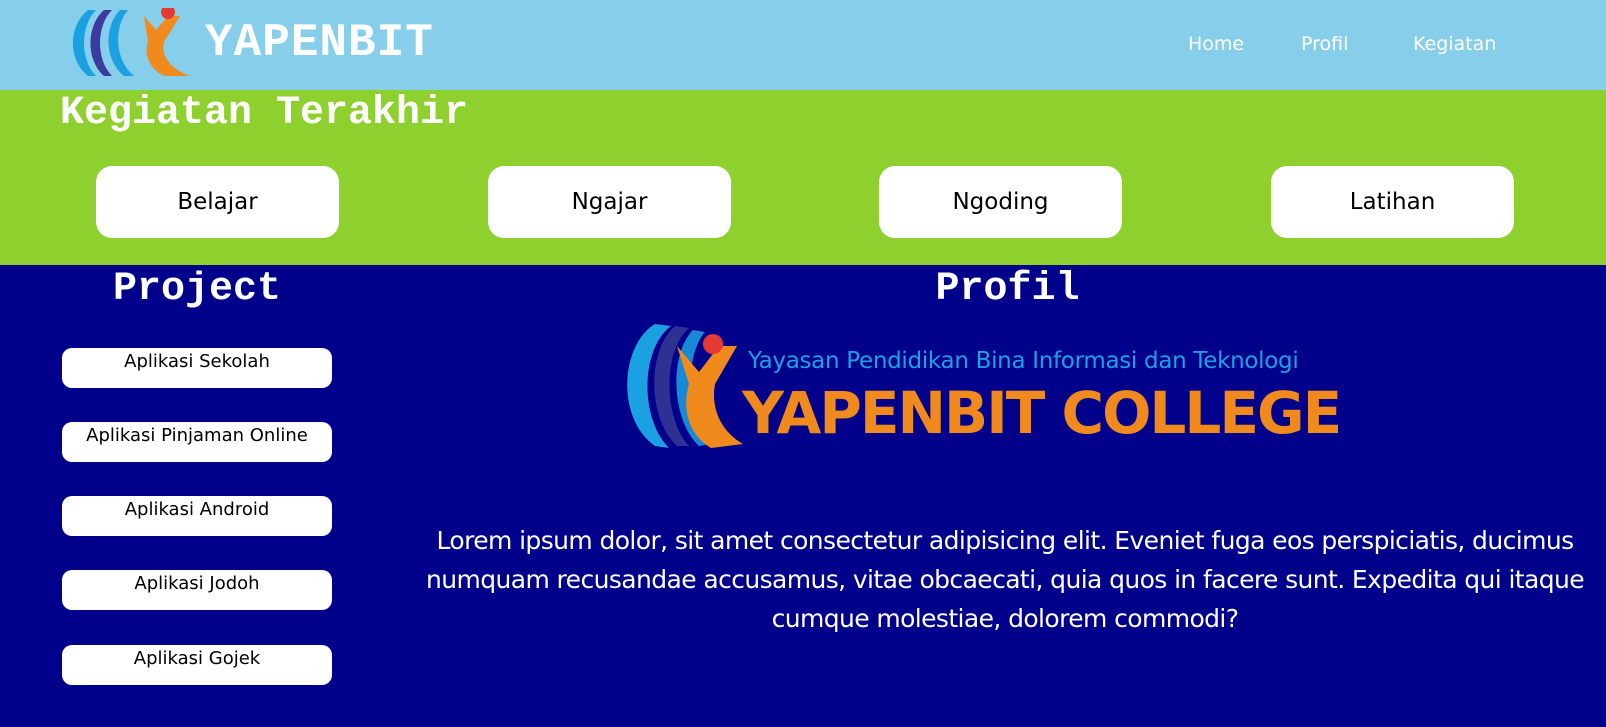  What do you see at coordinates (1000, 202) in the screenshot?
I see `activity-ngoding-button: Ngoding` at bounding box center [1000, 202].